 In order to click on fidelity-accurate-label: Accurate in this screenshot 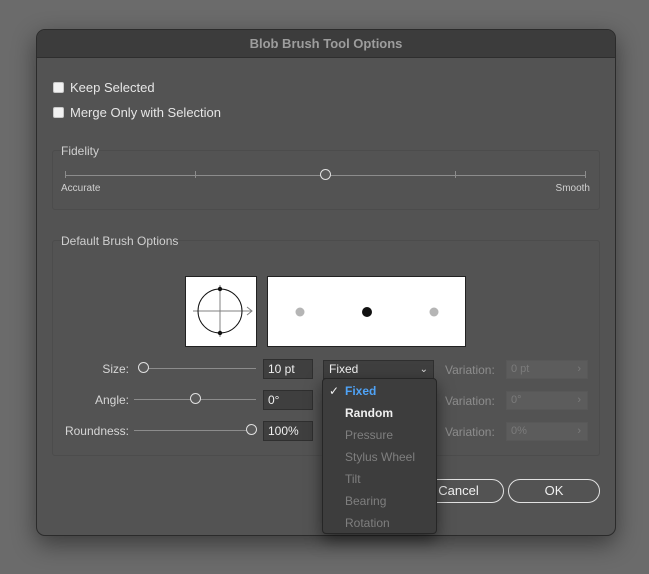, I will do `click(81, 188)`.